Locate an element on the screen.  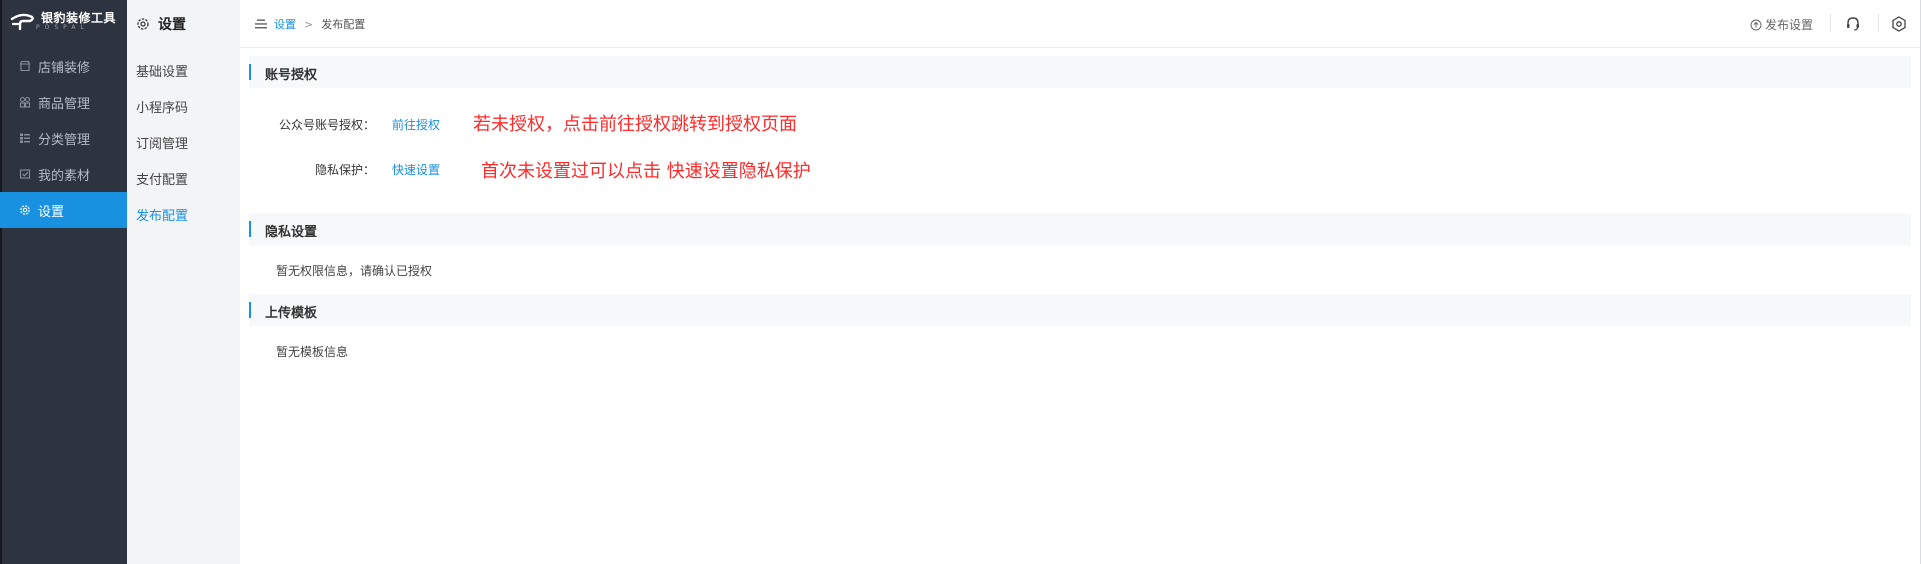
nav-label: 店铺装修 is located at coordinates (64, 68).